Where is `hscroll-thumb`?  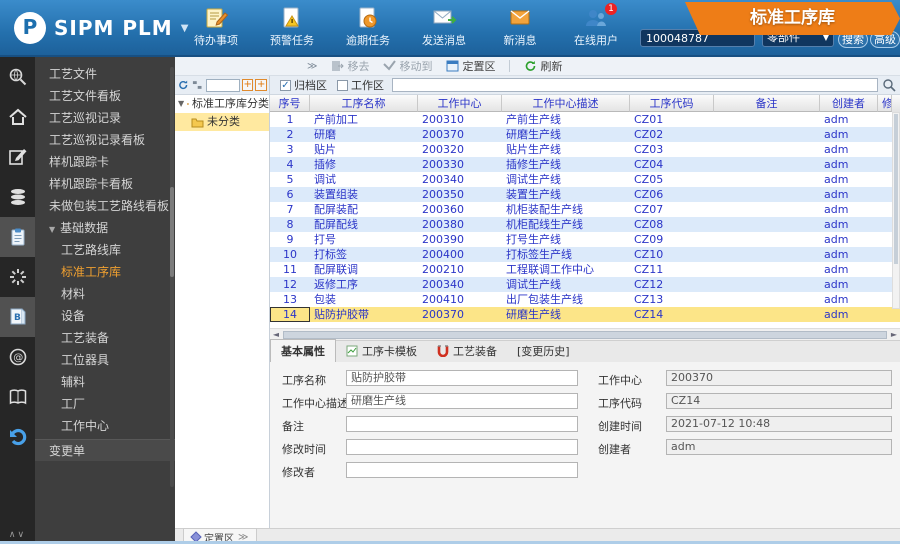
hscroll-thumb is located at coordinates (585, 334).